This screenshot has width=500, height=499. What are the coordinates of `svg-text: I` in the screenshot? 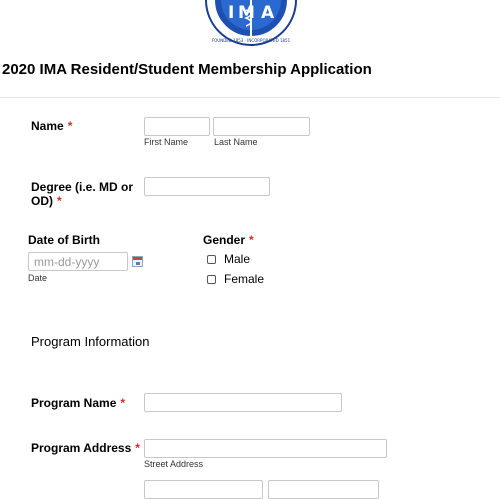 It's located at (231, 13).